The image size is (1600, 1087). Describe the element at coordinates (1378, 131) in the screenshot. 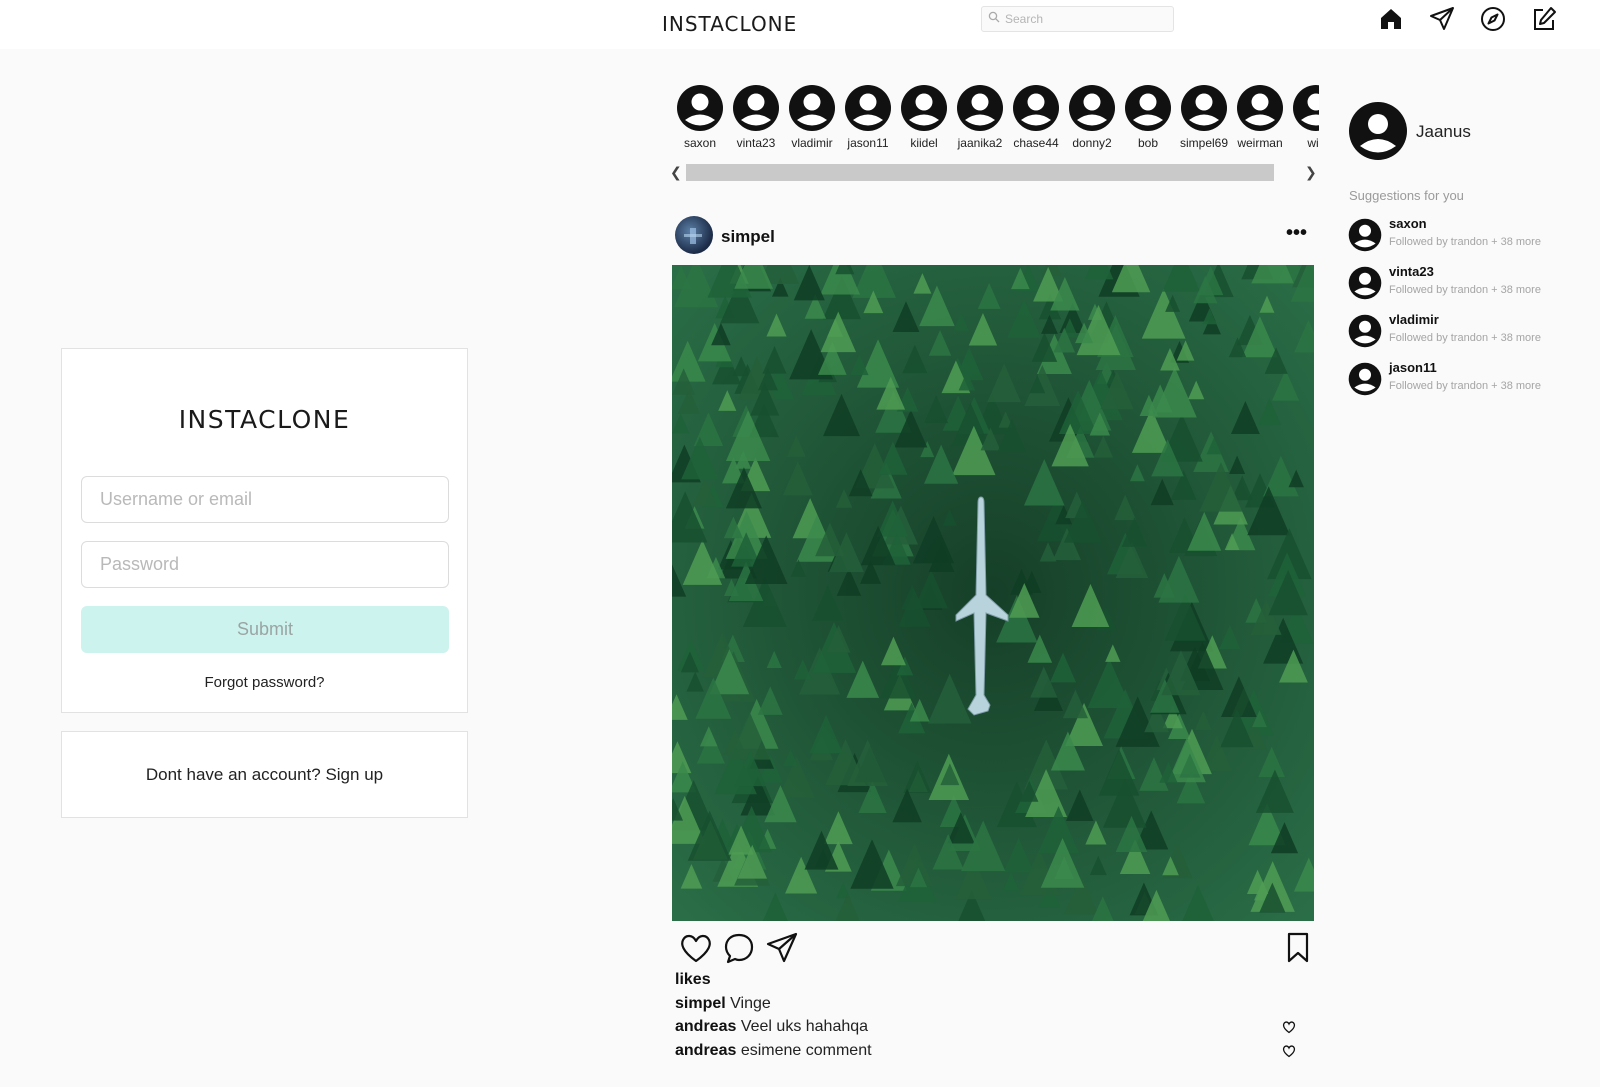

I see `current-user-avatar` at that location.